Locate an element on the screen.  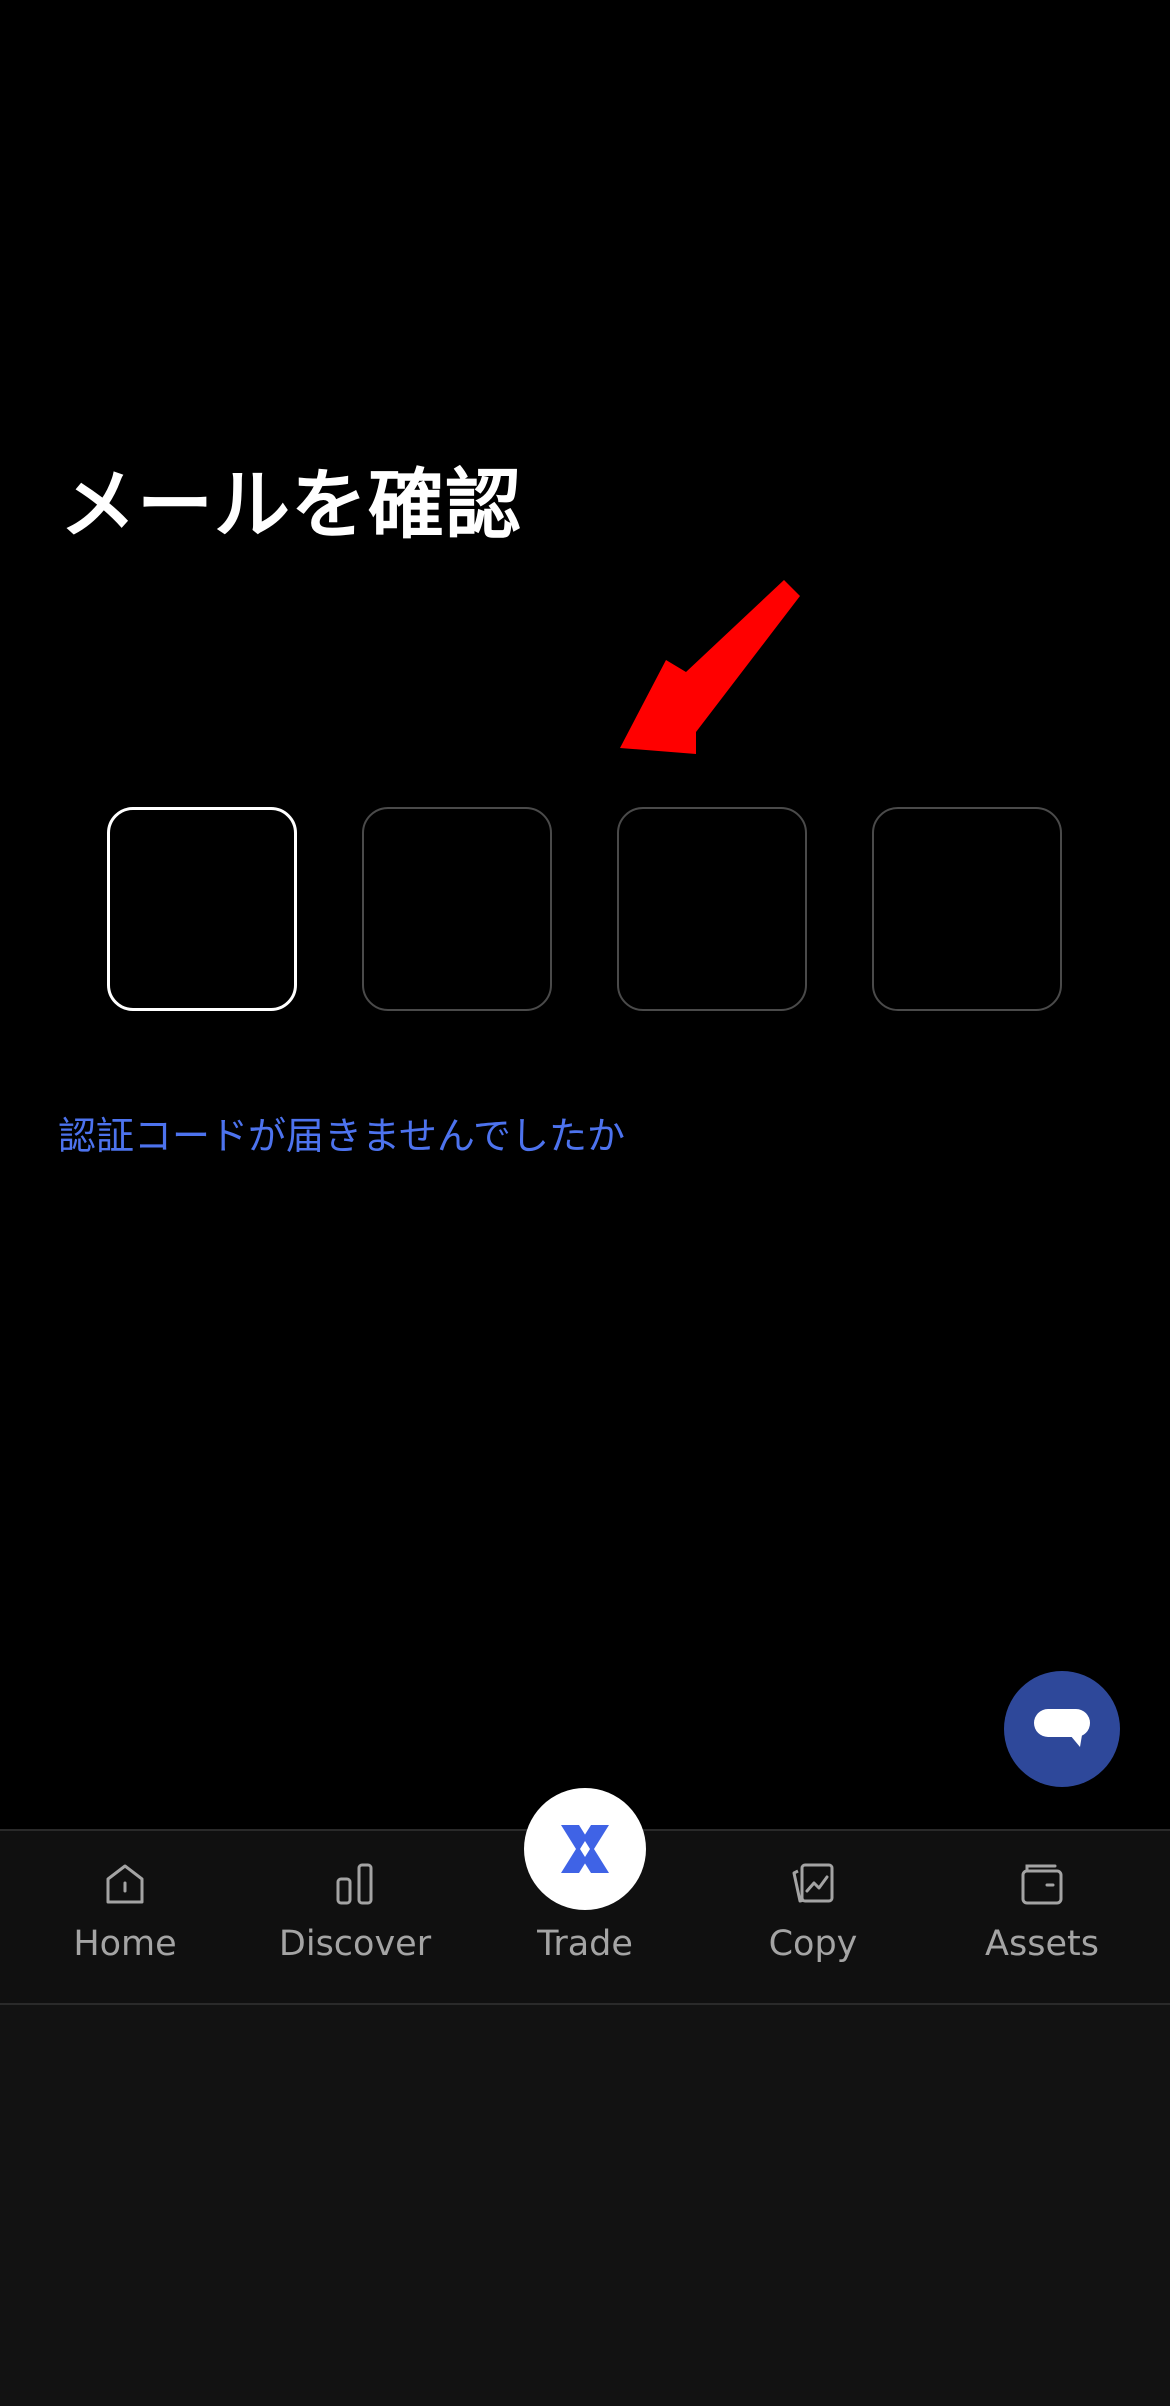
nav-label-home: Home is located at coordinates (125, 1944).